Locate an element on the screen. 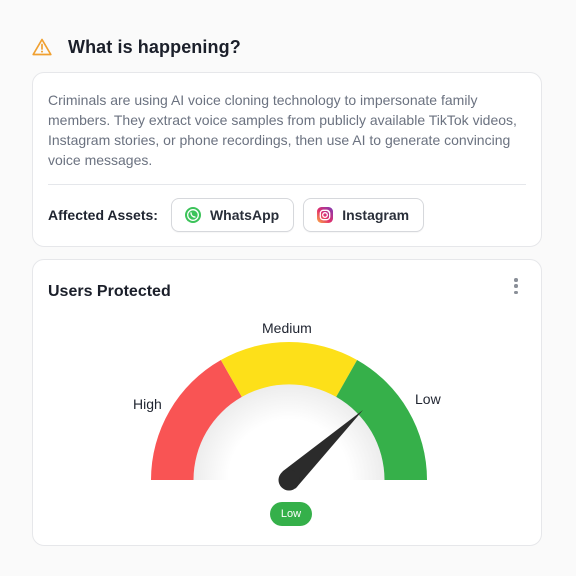  gauge-label-high: High is located at coordinates (147, 404).